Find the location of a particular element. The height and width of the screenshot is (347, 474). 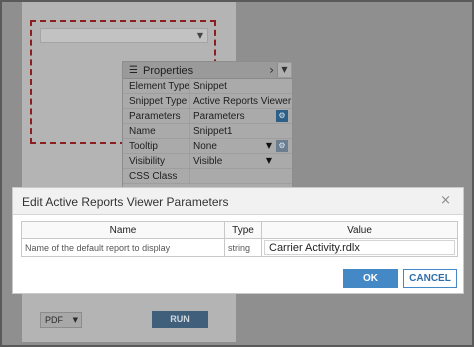

table-header-row: Name Type Value is located at coordinates (239, 230).